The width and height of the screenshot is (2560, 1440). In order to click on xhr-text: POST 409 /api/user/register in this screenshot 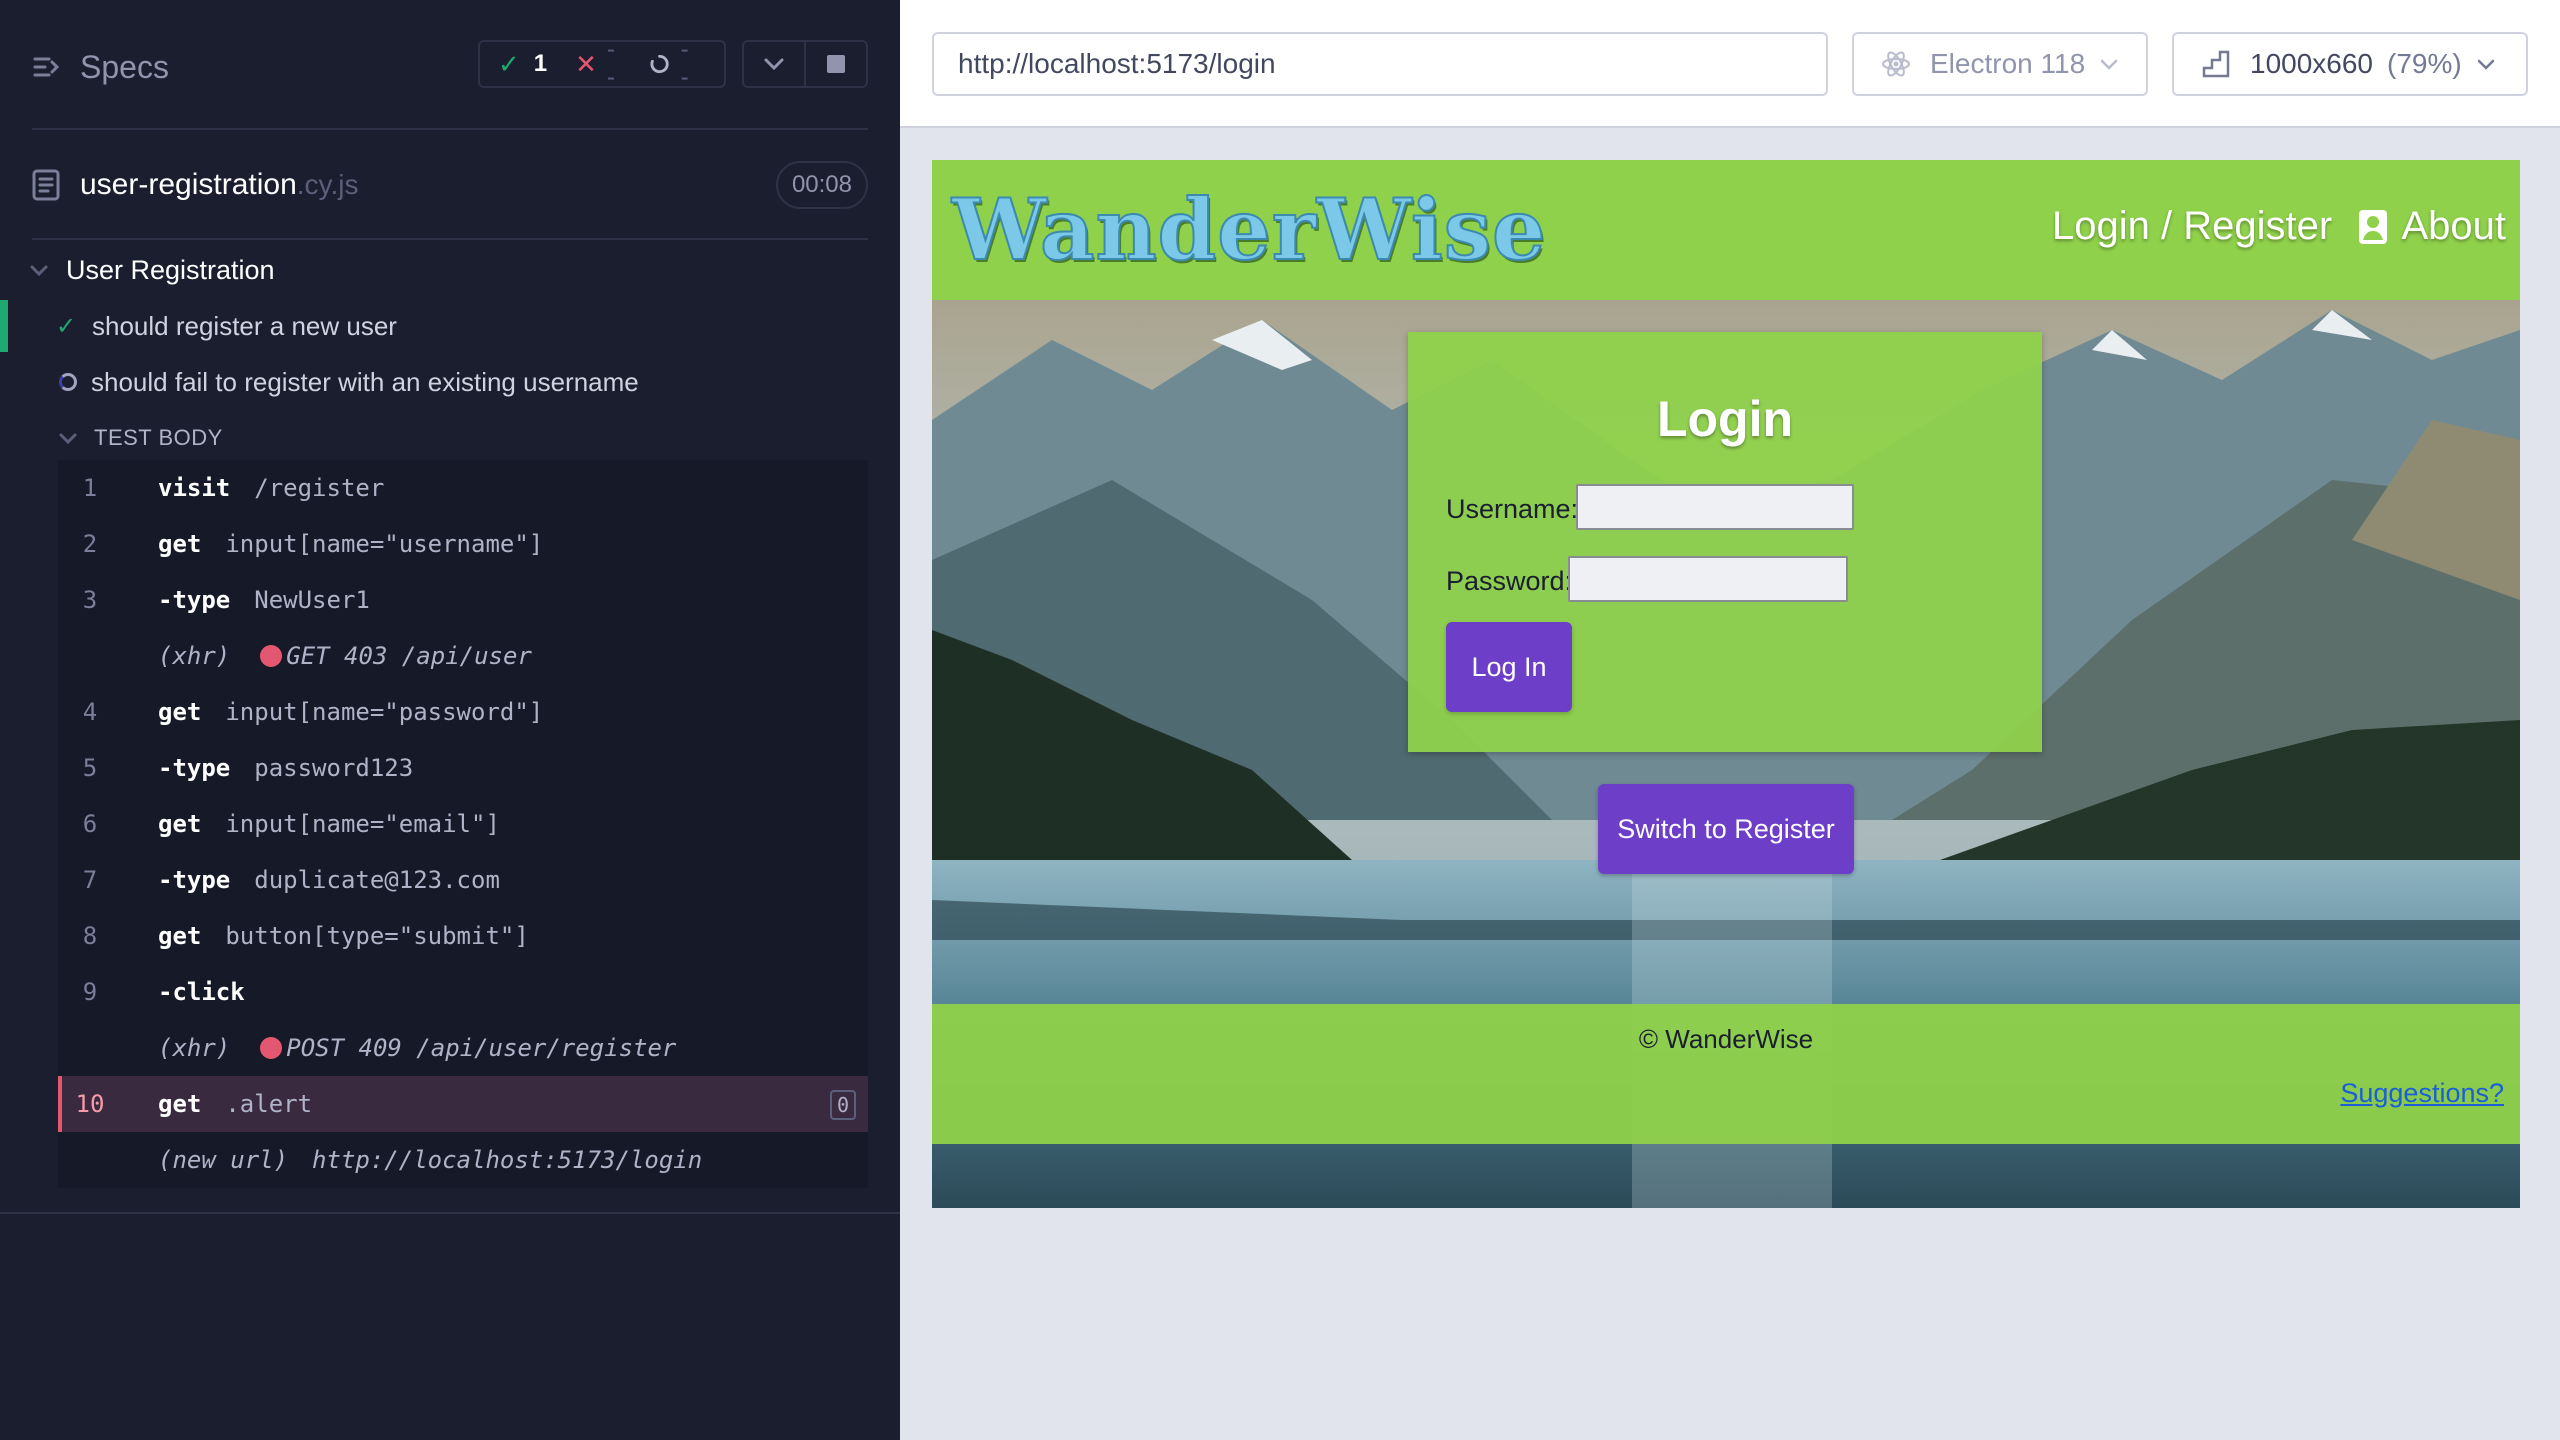, I will do `click(481, 1048)`.